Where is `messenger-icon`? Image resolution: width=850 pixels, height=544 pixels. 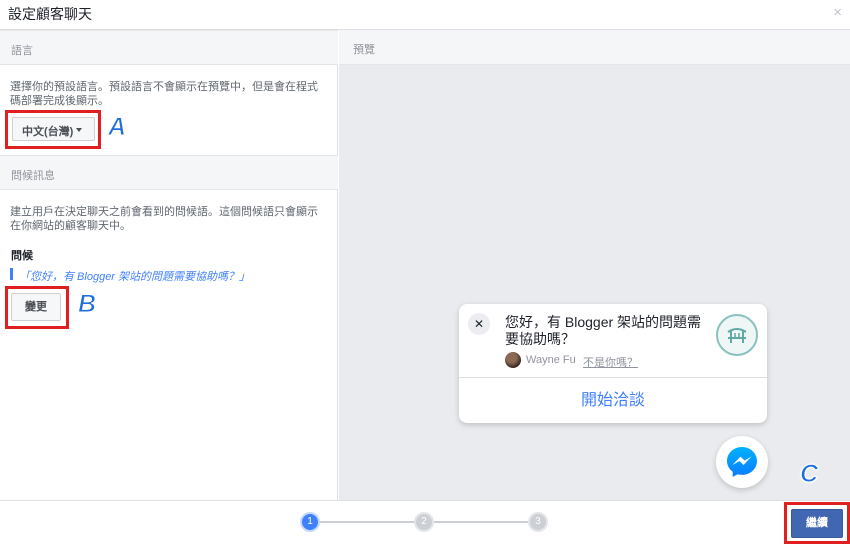 messenger-icon is located at coordinates (742, 462).